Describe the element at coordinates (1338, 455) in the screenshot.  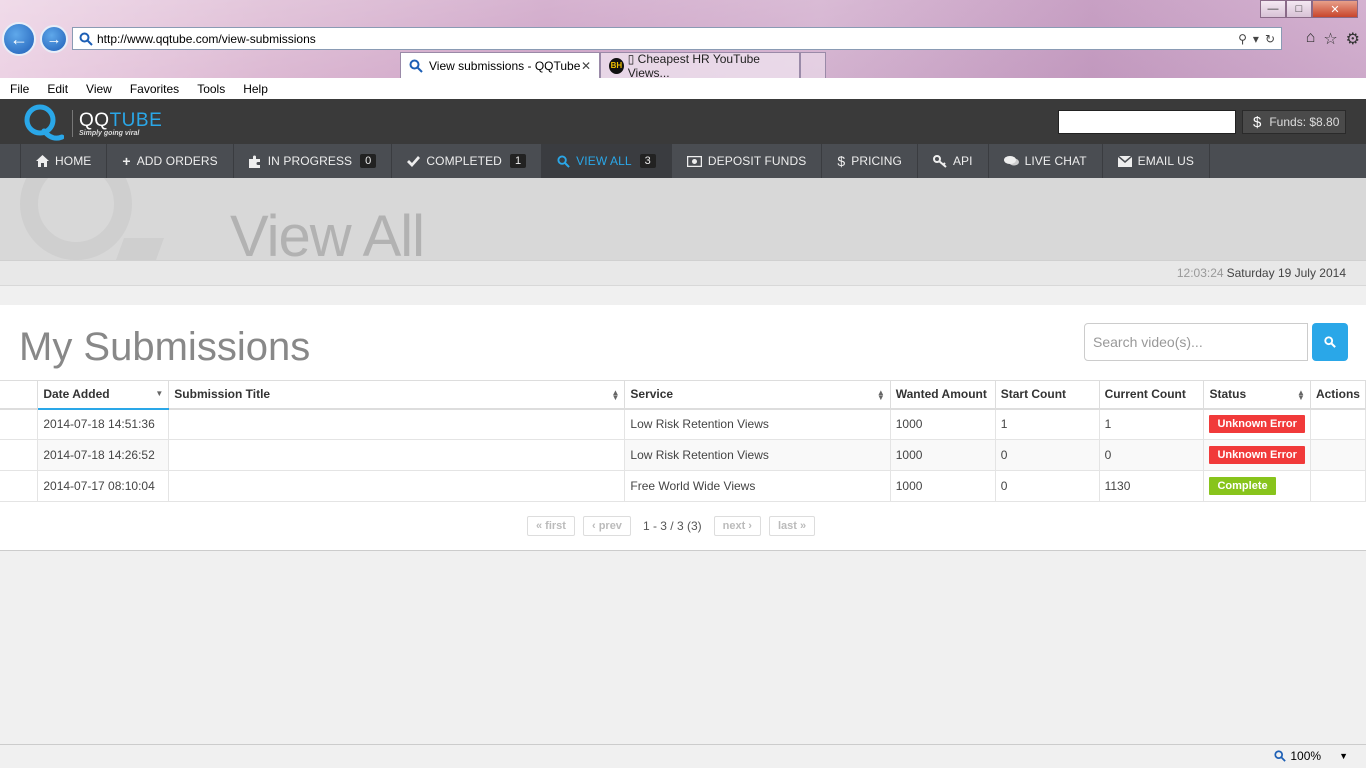
I see `cell-actions` at that location.